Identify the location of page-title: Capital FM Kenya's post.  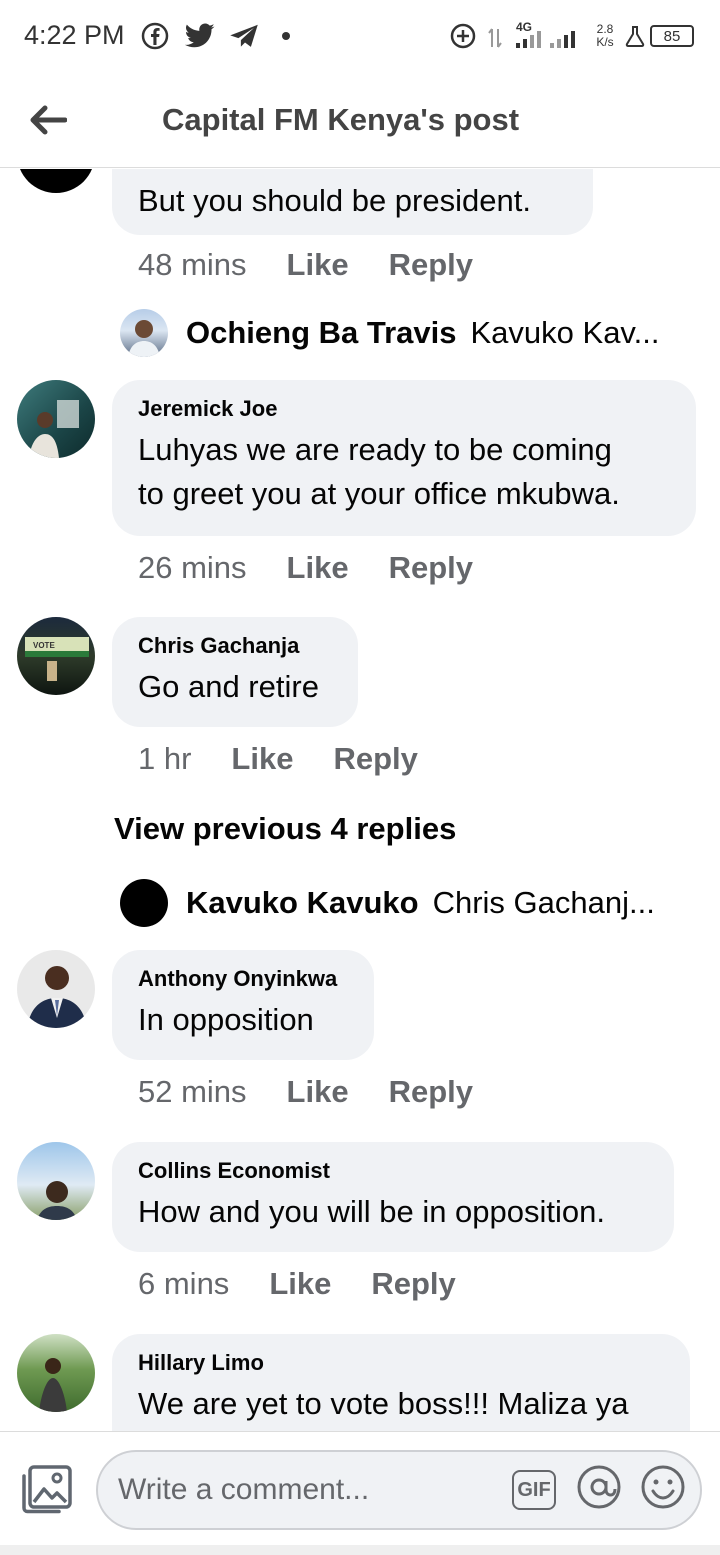
(341, 119).